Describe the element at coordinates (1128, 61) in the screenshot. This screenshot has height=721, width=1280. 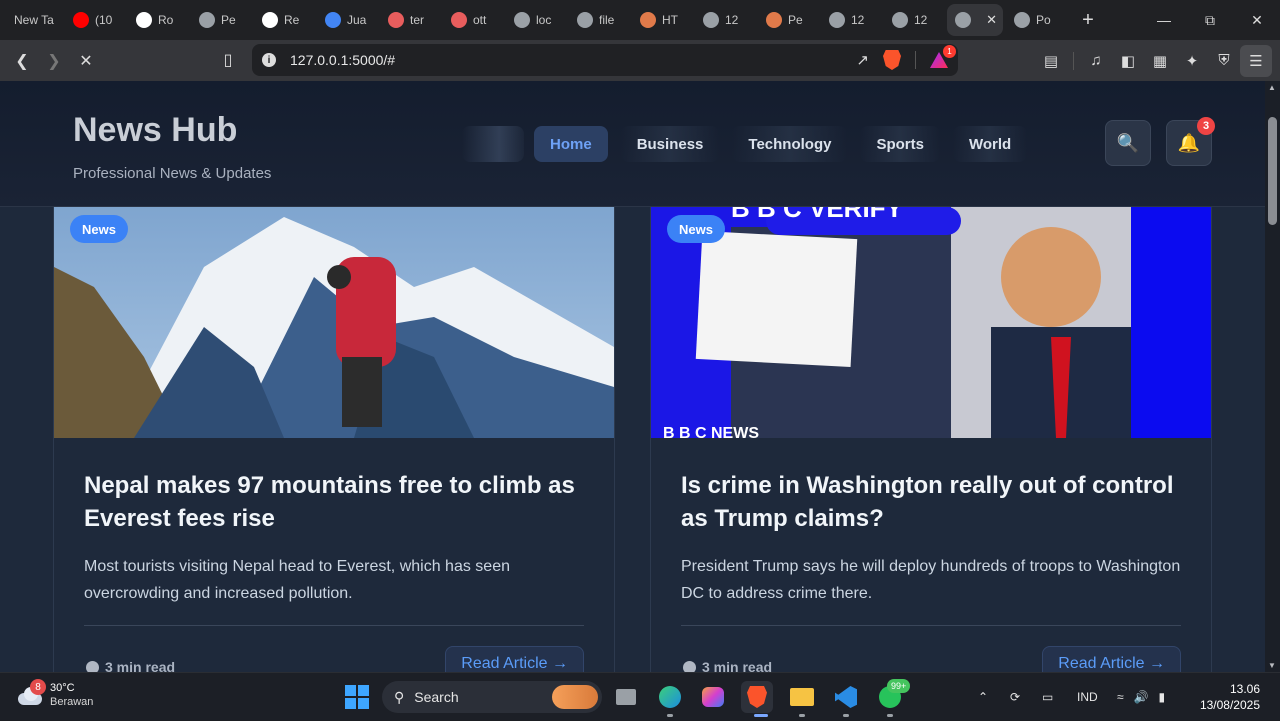
I see `sidebar-icon: ◧` at that location.